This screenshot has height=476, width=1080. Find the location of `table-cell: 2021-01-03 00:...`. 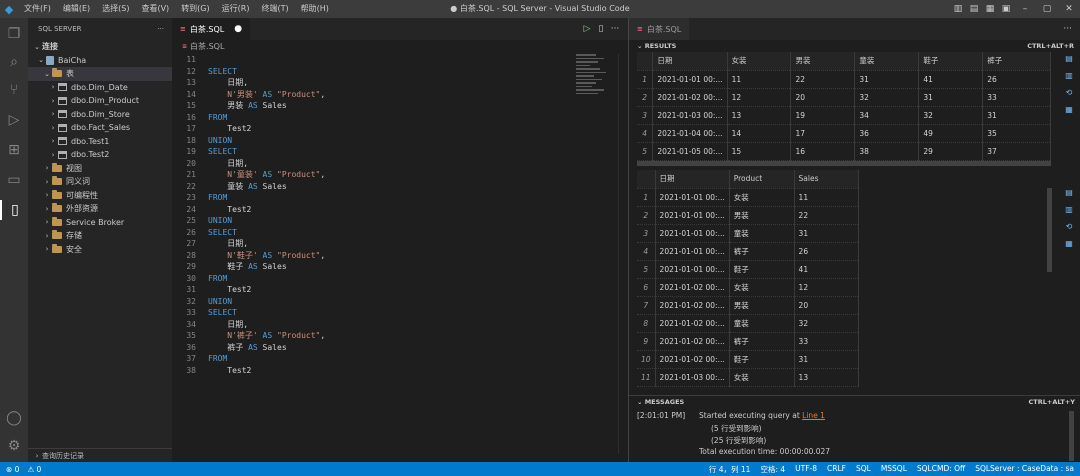

table-cell: 2021-01-03 00:... is located at coordinates (692, 377).